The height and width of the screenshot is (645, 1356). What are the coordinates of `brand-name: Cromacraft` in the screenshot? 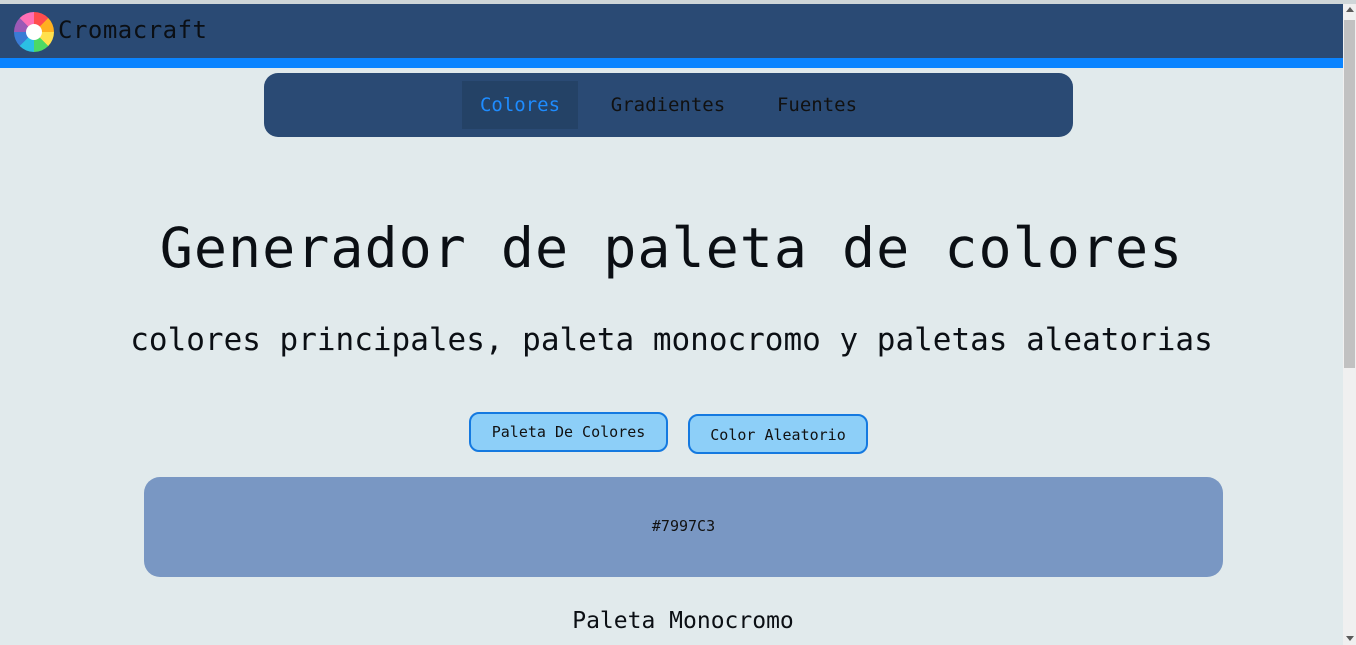 It's located at (133, 30).